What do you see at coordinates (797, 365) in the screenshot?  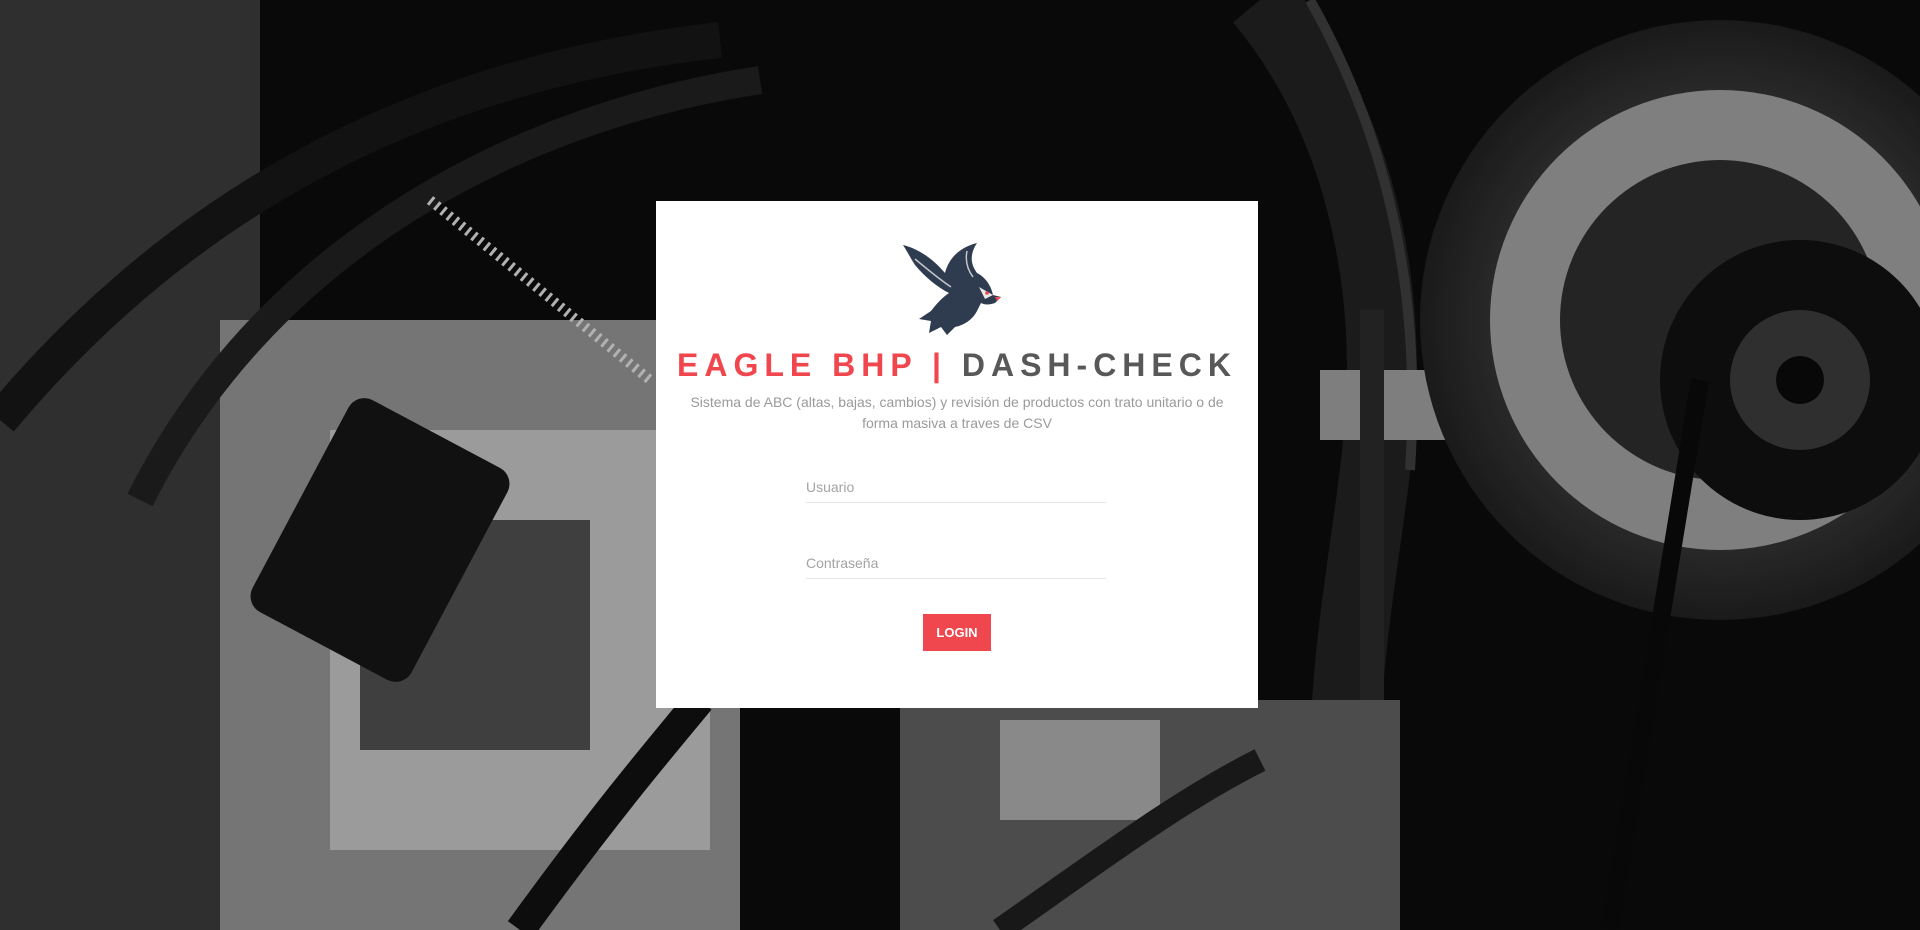 I see `brand-name: EAGLE BHP` at bounding box center [797, 365].